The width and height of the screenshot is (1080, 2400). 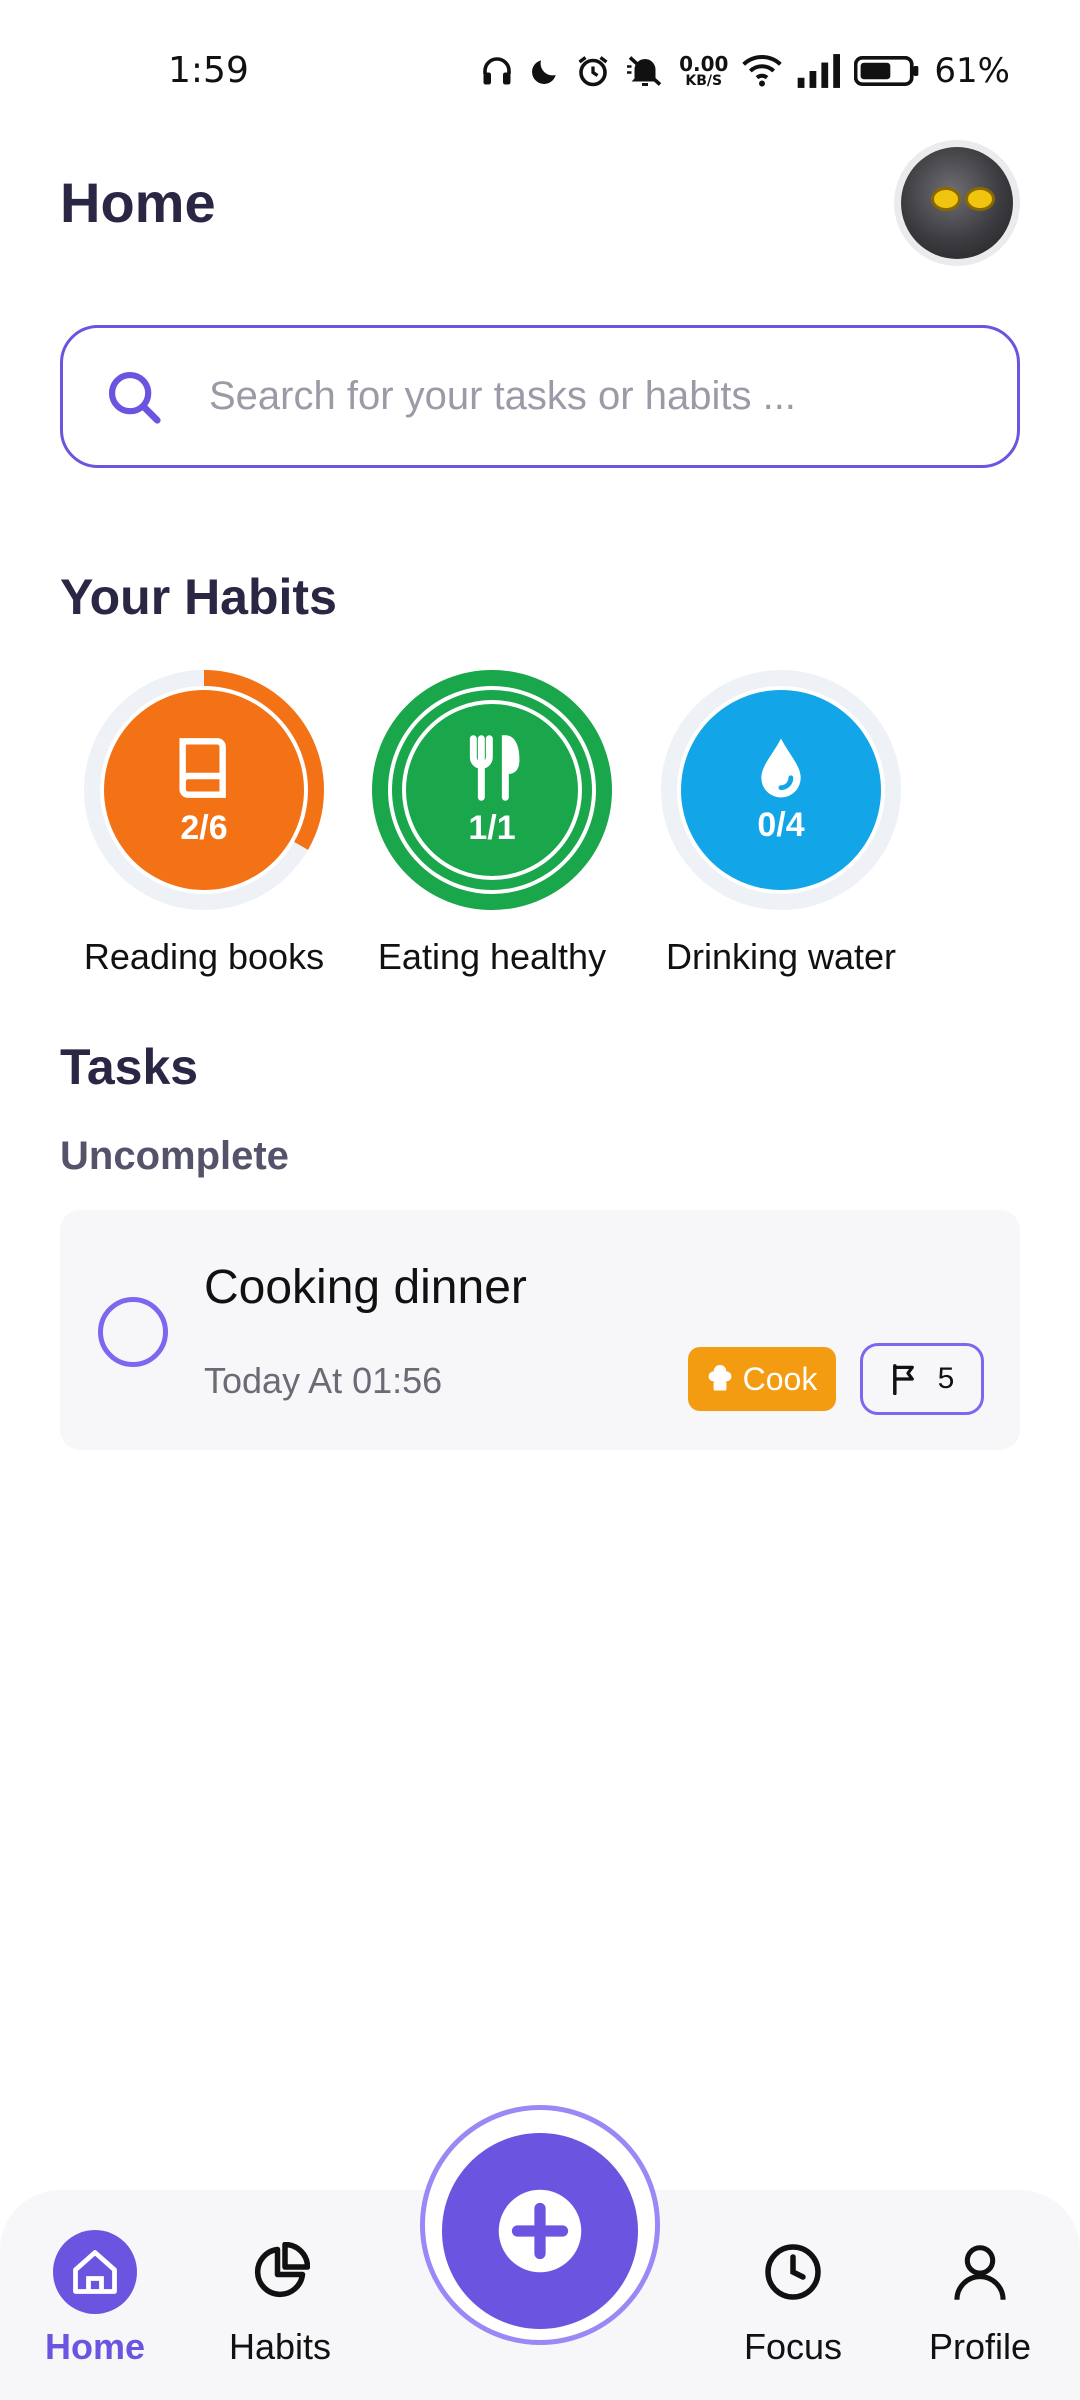 What do you see at coordinates (204, 956) in the screenshot?
I see `habit-label: Reading books` at bounding box center [204, 956].